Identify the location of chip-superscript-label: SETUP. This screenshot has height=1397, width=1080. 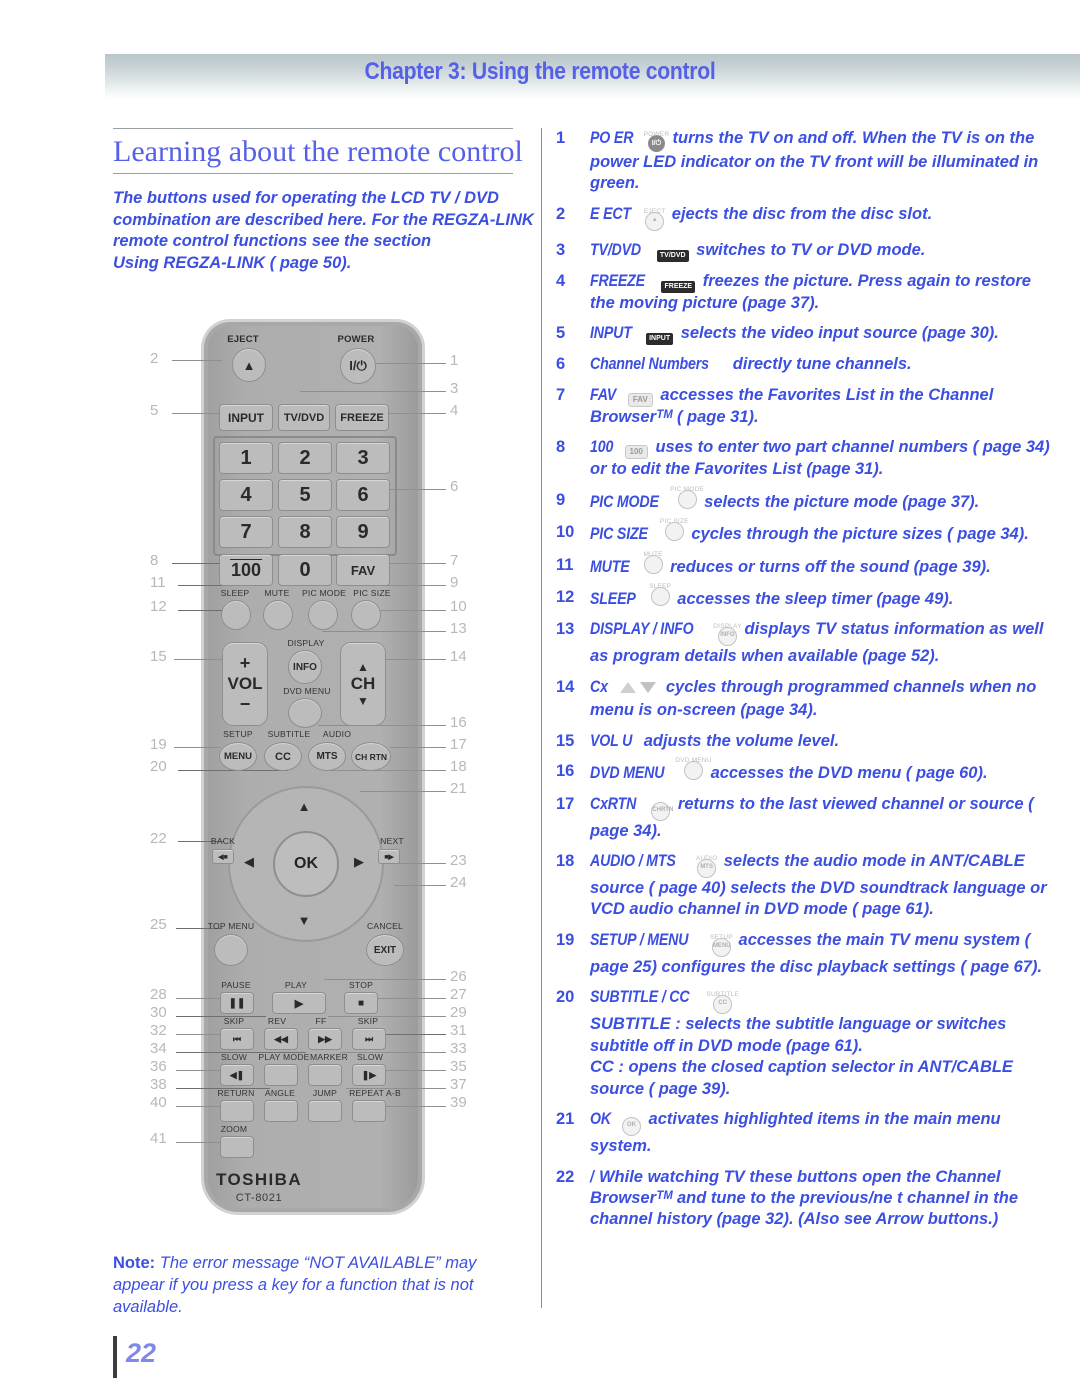
(721, 937).